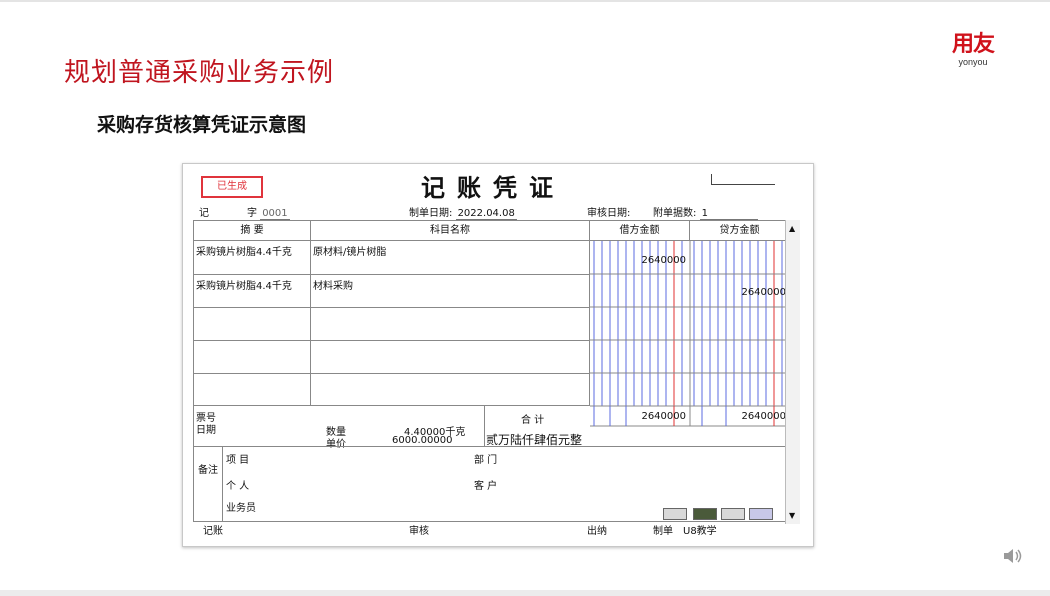  What do you see at coordinates (252, 231) in the screenshot?
I see `header-summary: 摘 要` at bounding box center [252, 231].